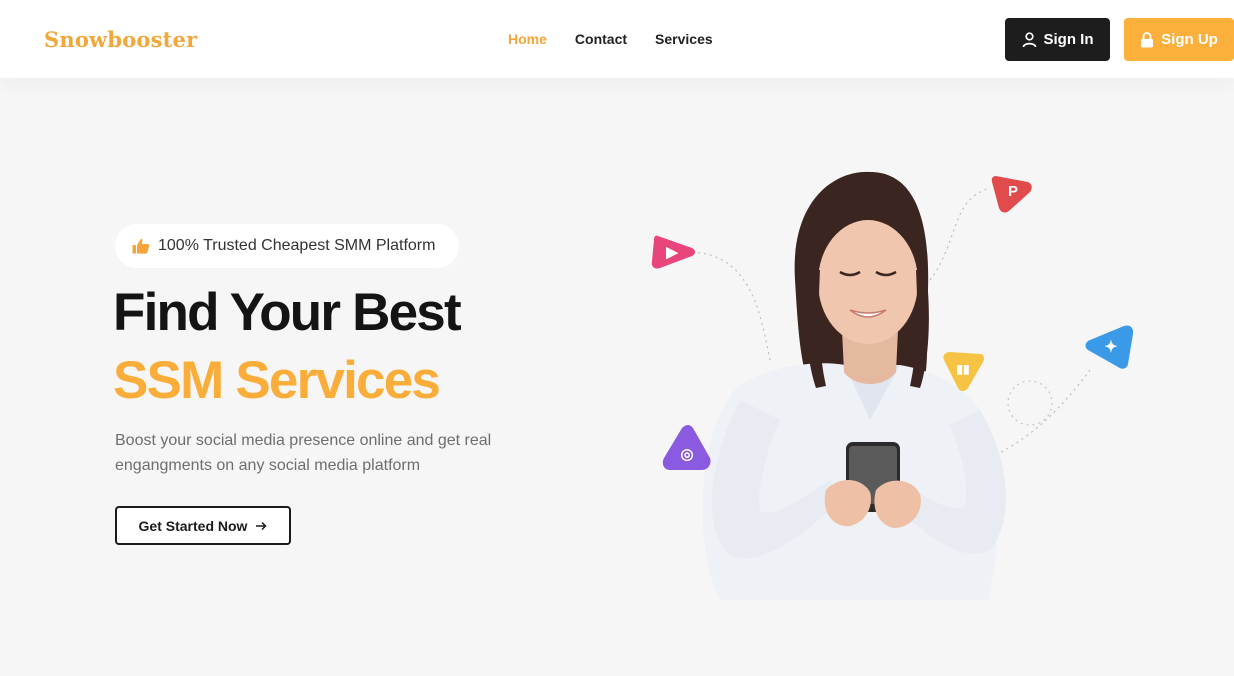 The image size is (1234, 676). What do you see at coordinates (262, 525) in the screenshot?
I see `arrow-right-icon` at bounding box center [262, 525].